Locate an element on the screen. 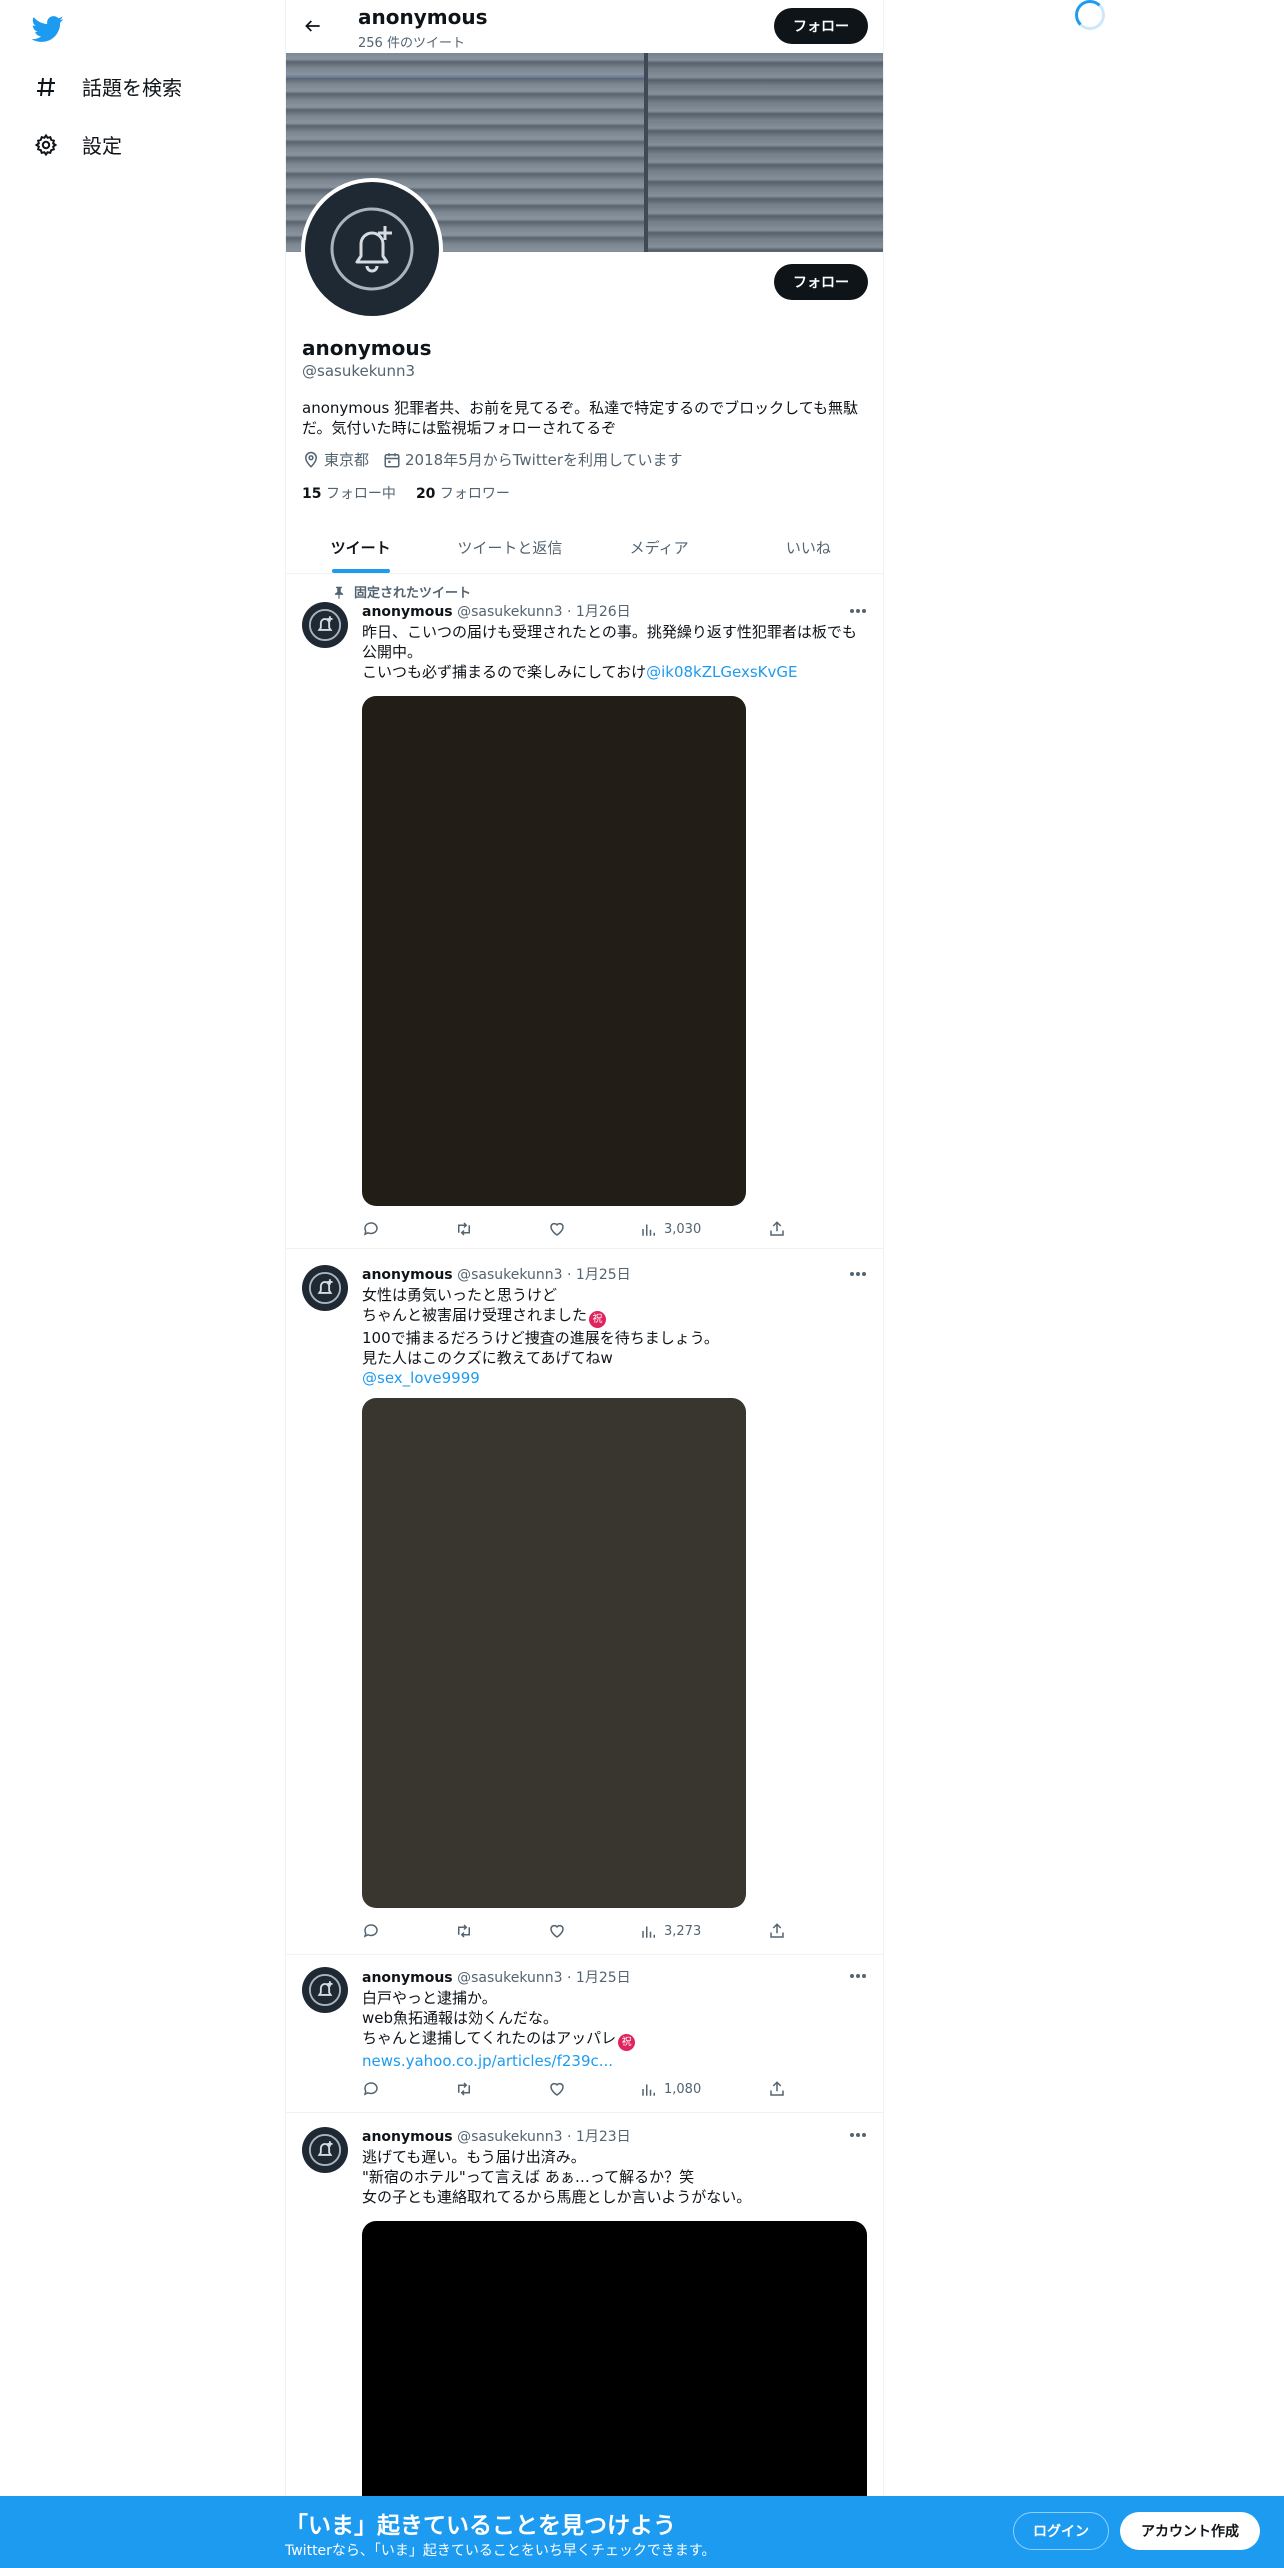  arrow-left-icon is located at coordinates (312, 26).